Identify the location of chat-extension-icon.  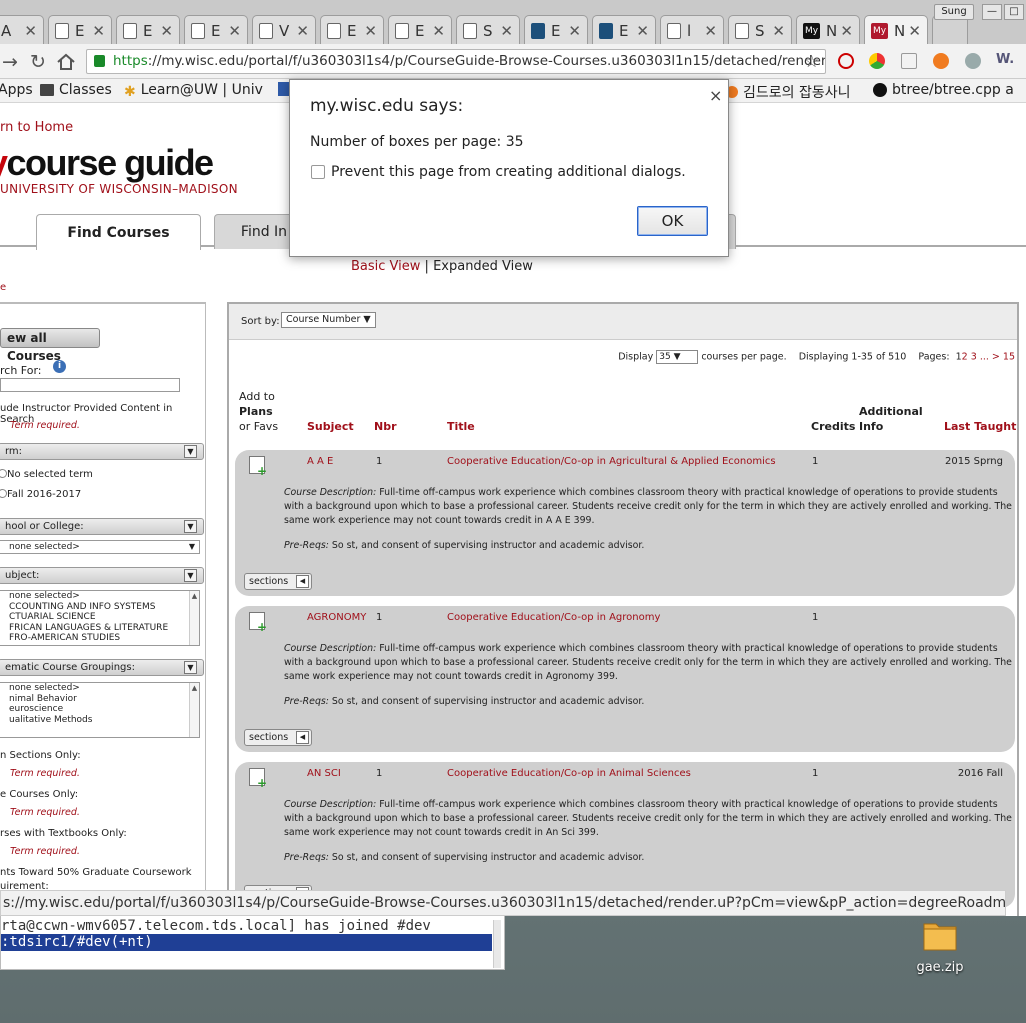
(973, 61).